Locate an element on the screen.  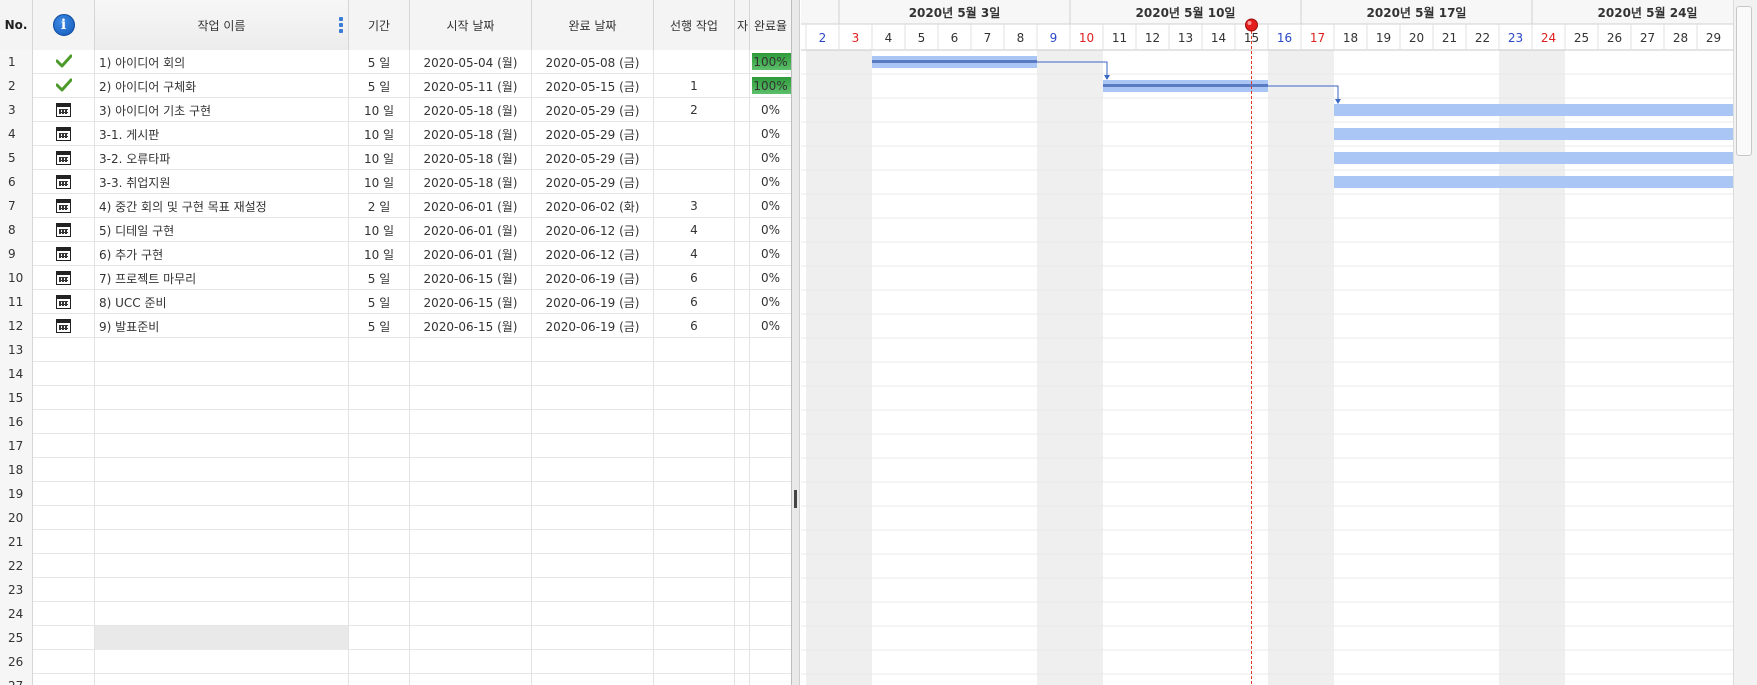
task-name: 5) 디테일 구현 is located at coordinates (222, 230).